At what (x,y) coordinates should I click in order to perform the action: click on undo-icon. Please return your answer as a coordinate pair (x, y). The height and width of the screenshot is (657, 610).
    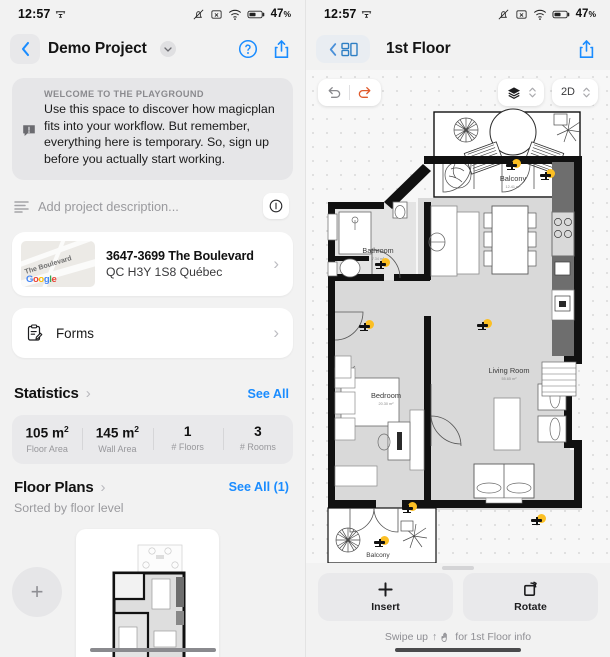
    Looking at the image, I should click on (334, 92).